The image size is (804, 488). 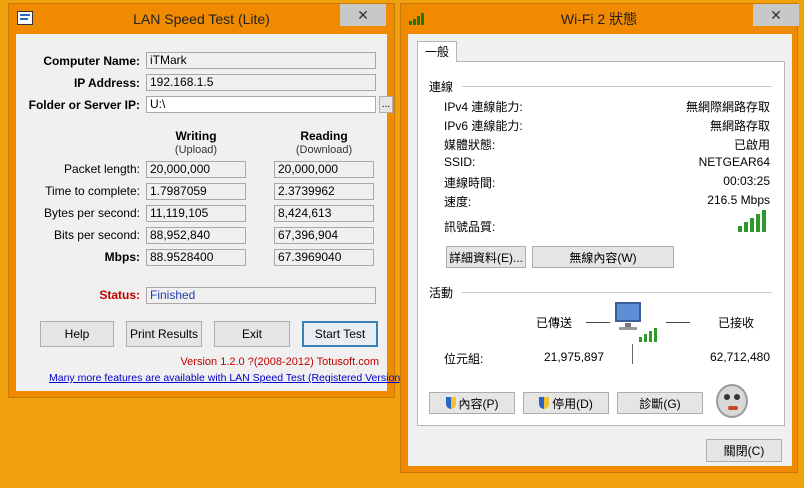 What do you see at coordinates (739, 357) in the screenshot?
I see `bytes-received-value: 62,712,480` at bounding box center [739, 357].